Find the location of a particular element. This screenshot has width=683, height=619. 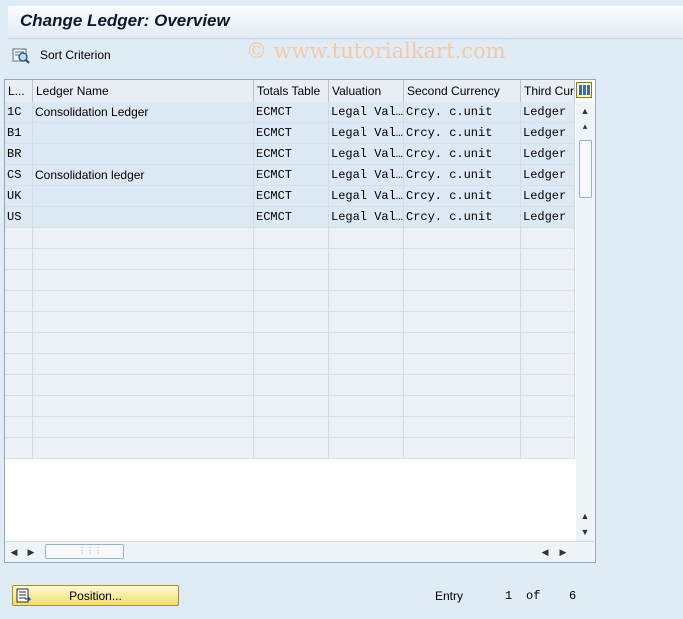

cell-ledger: B1 is located at coordinates (19, 133).